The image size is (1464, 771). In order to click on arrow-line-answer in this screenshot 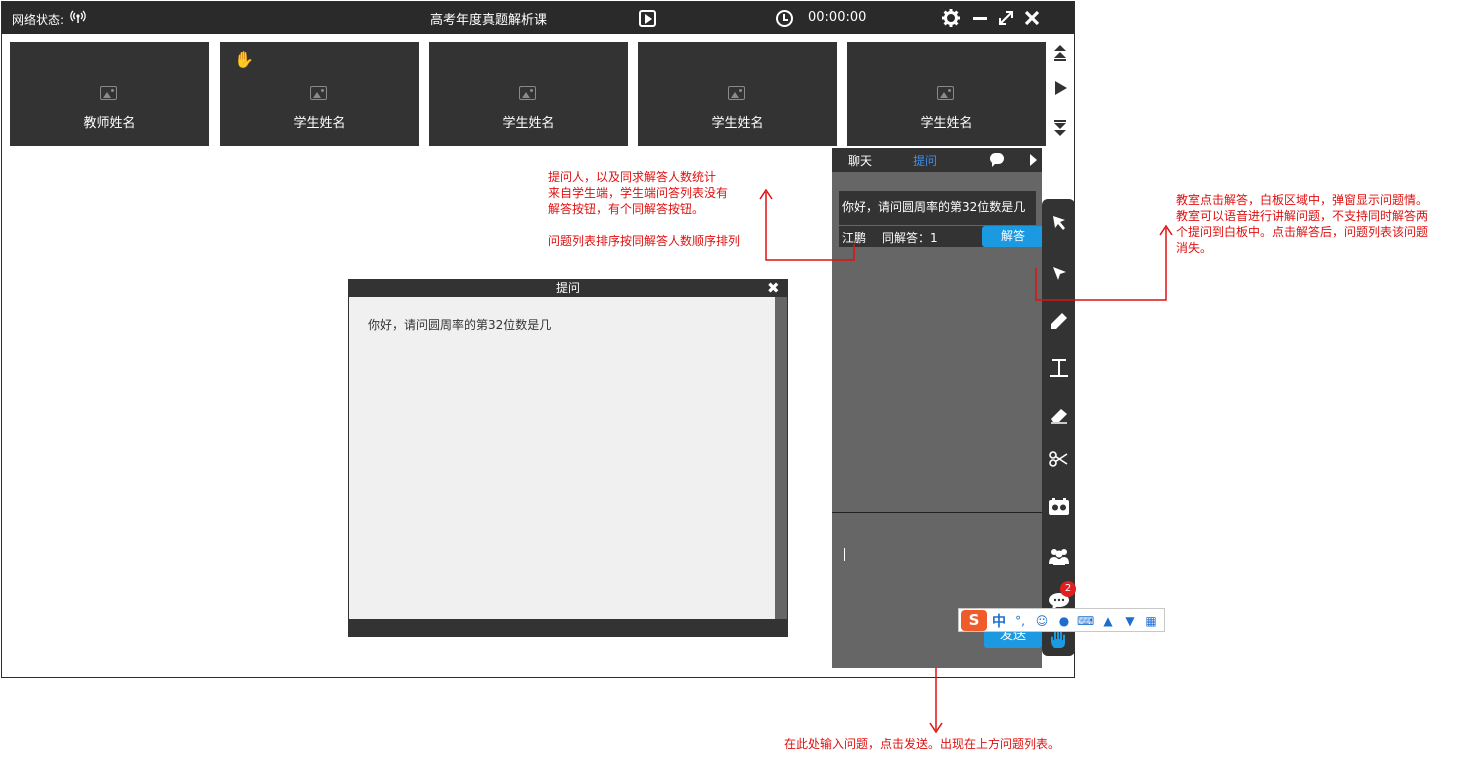, I will do `click(1101, 264)`.